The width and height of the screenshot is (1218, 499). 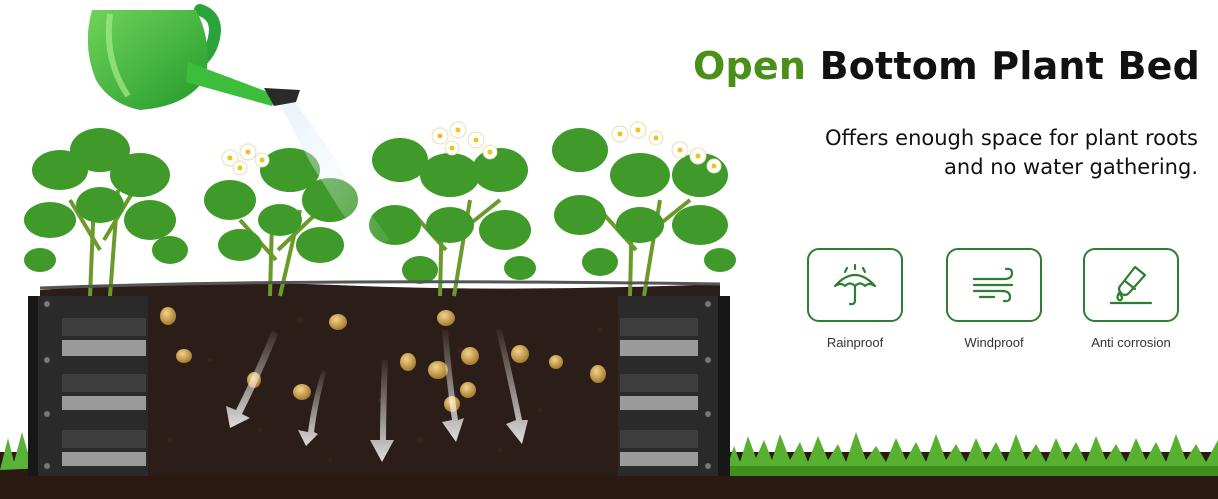 I want to click on feature-list: Rainproof Windproof Anti corrosion, so click(x=995, y=308).